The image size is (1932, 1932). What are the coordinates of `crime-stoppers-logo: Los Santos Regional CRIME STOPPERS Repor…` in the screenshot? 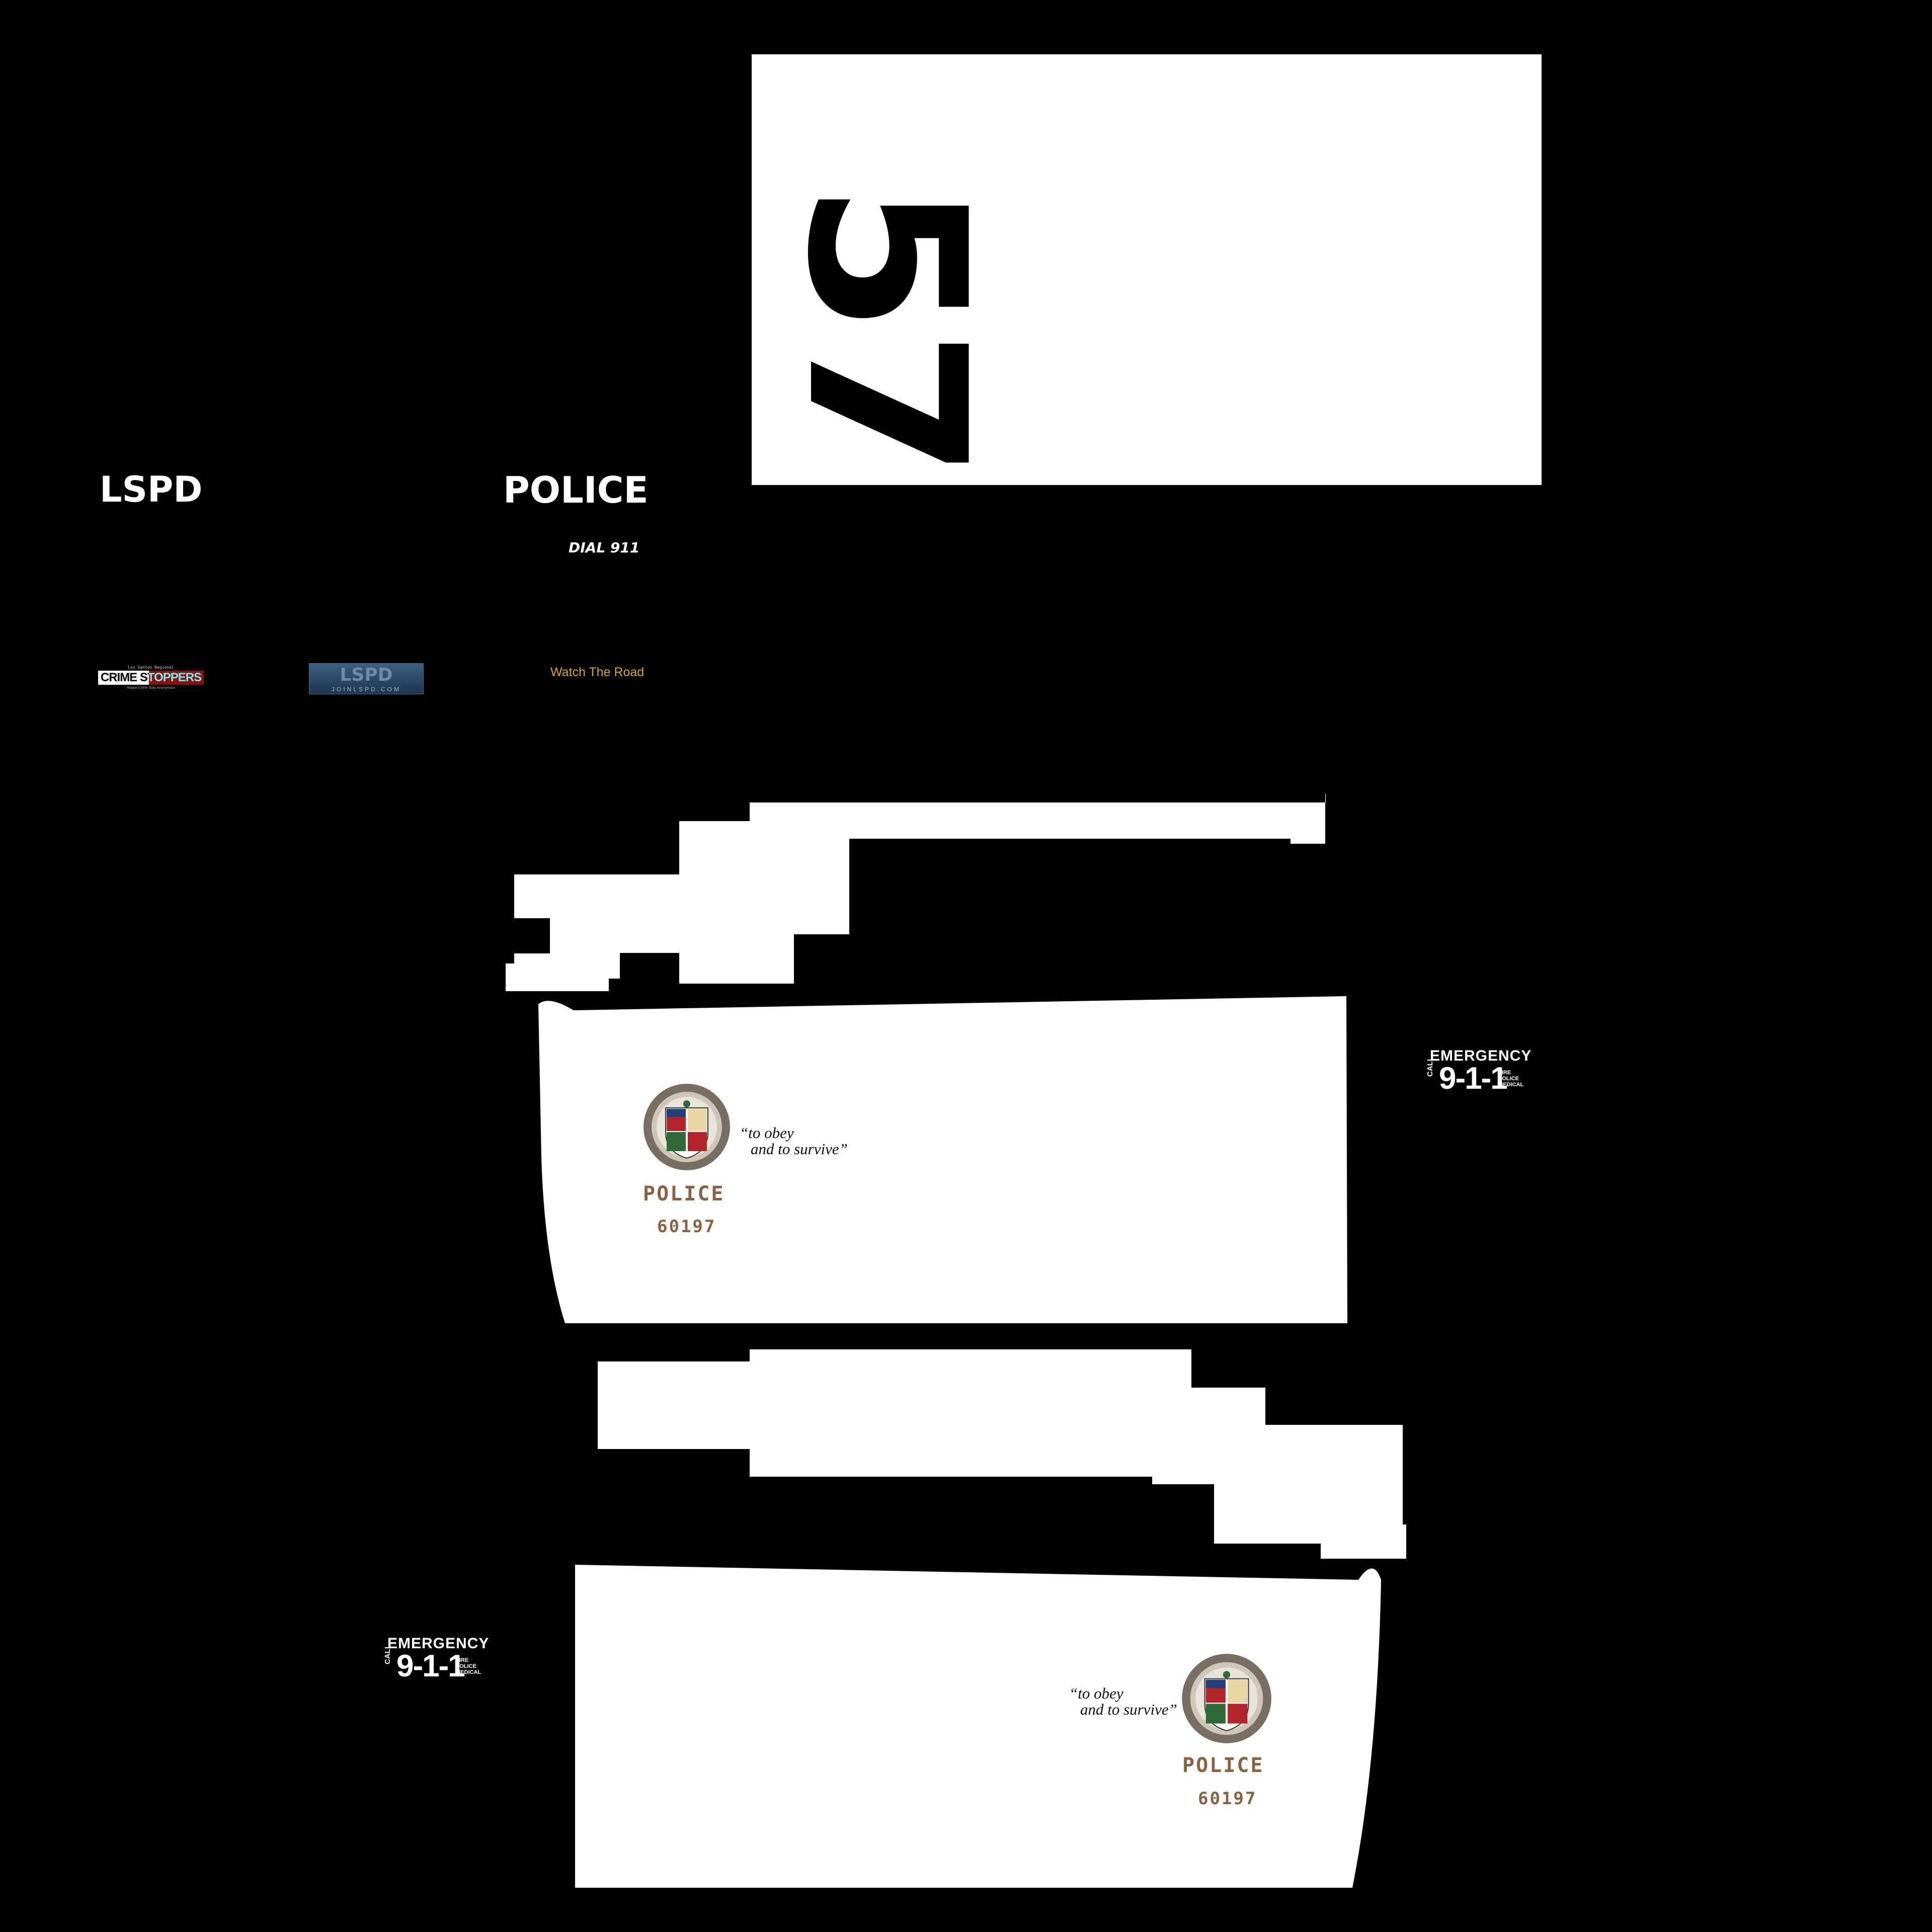 It's located at (151, 679).